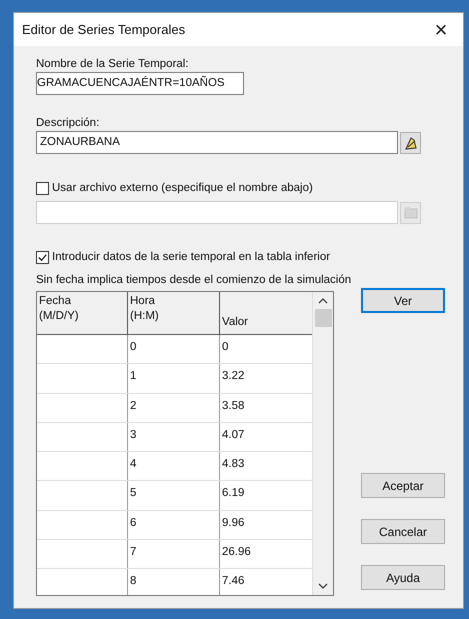 The height and width of the screenshot is (619, 469). I want to click on close-button: ×, so click(441, 29).